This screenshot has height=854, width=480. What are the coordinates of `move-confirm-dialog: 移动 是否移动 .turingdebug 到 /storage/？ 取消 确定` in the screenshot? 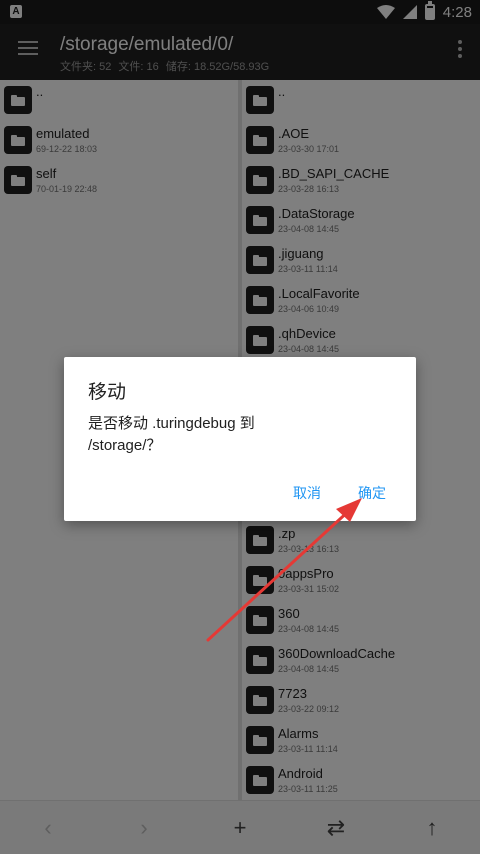 It's located at (240, 439).